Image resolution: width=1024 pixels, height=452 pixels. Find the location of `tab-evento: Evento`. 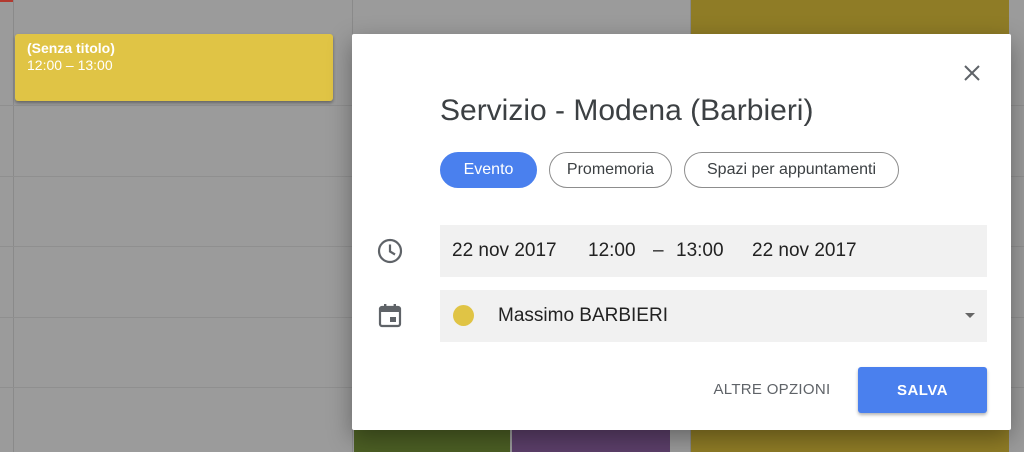

tab-evento: Evento is located at coordinates (488, 170).